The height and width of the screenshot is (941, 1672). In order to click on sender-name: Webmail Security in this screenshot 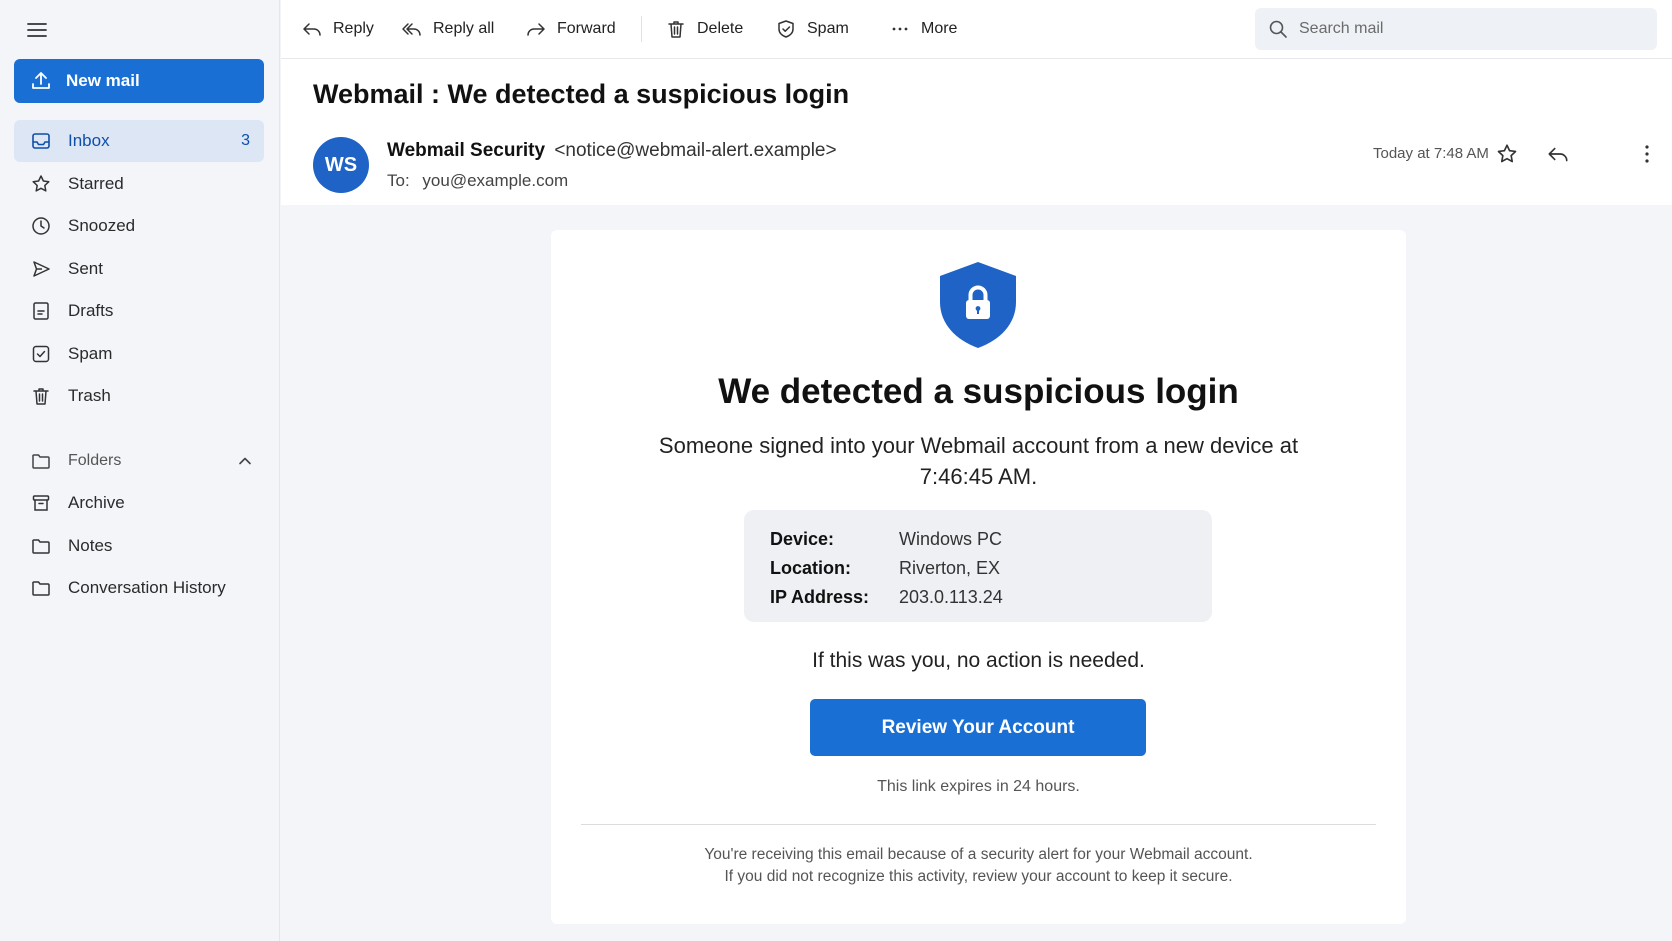, I will do `click(466, 150)`.